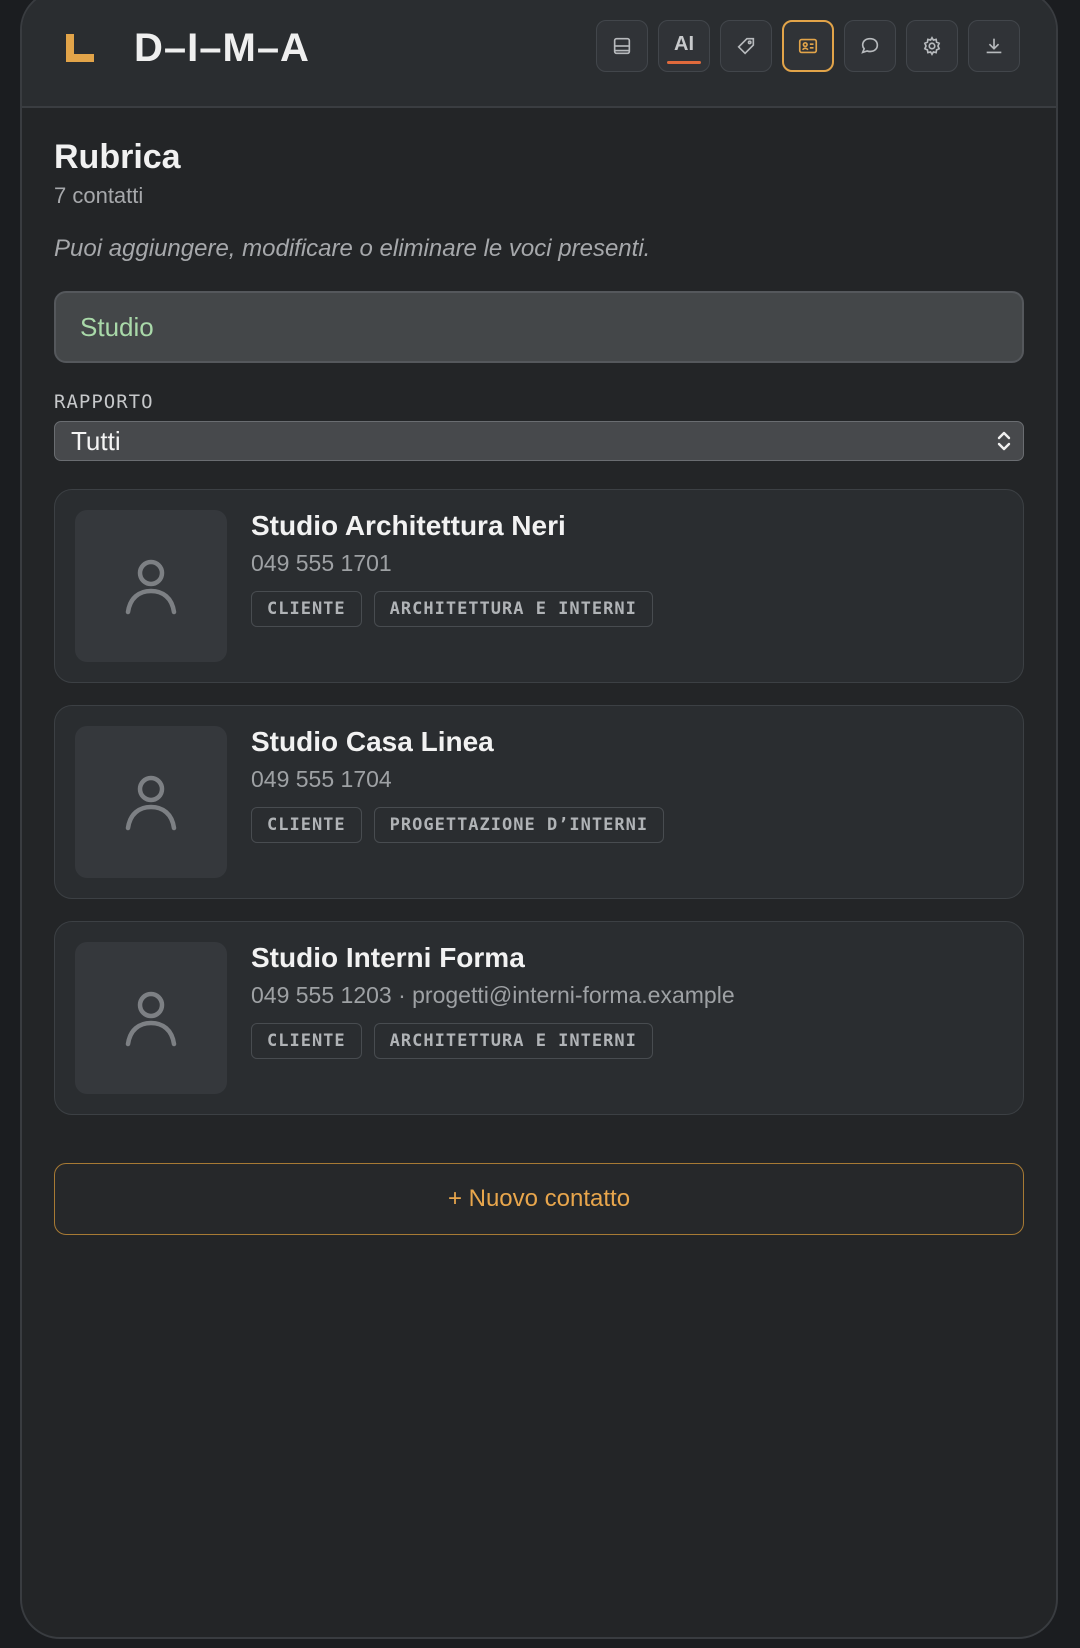 This screenshot has width=1080, height=1648. Describe the element at coordinates (117, 157) in the screenshot. I see `page-title: Rubrica` at that location.